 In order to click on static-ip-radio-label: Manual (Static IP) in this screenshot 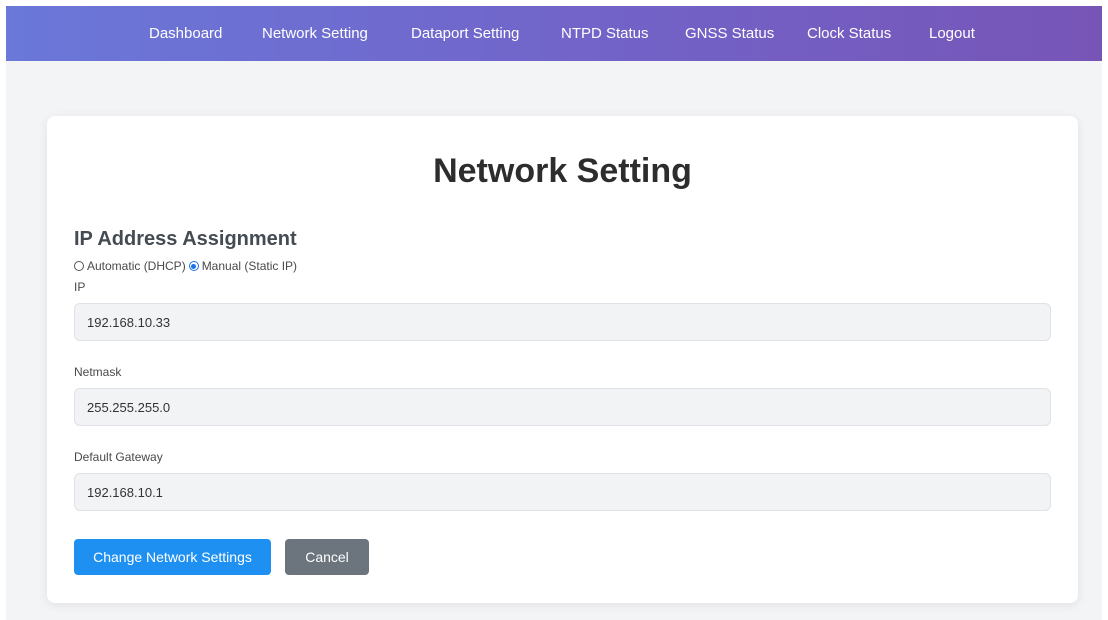, I will do `click(249, 266)`.